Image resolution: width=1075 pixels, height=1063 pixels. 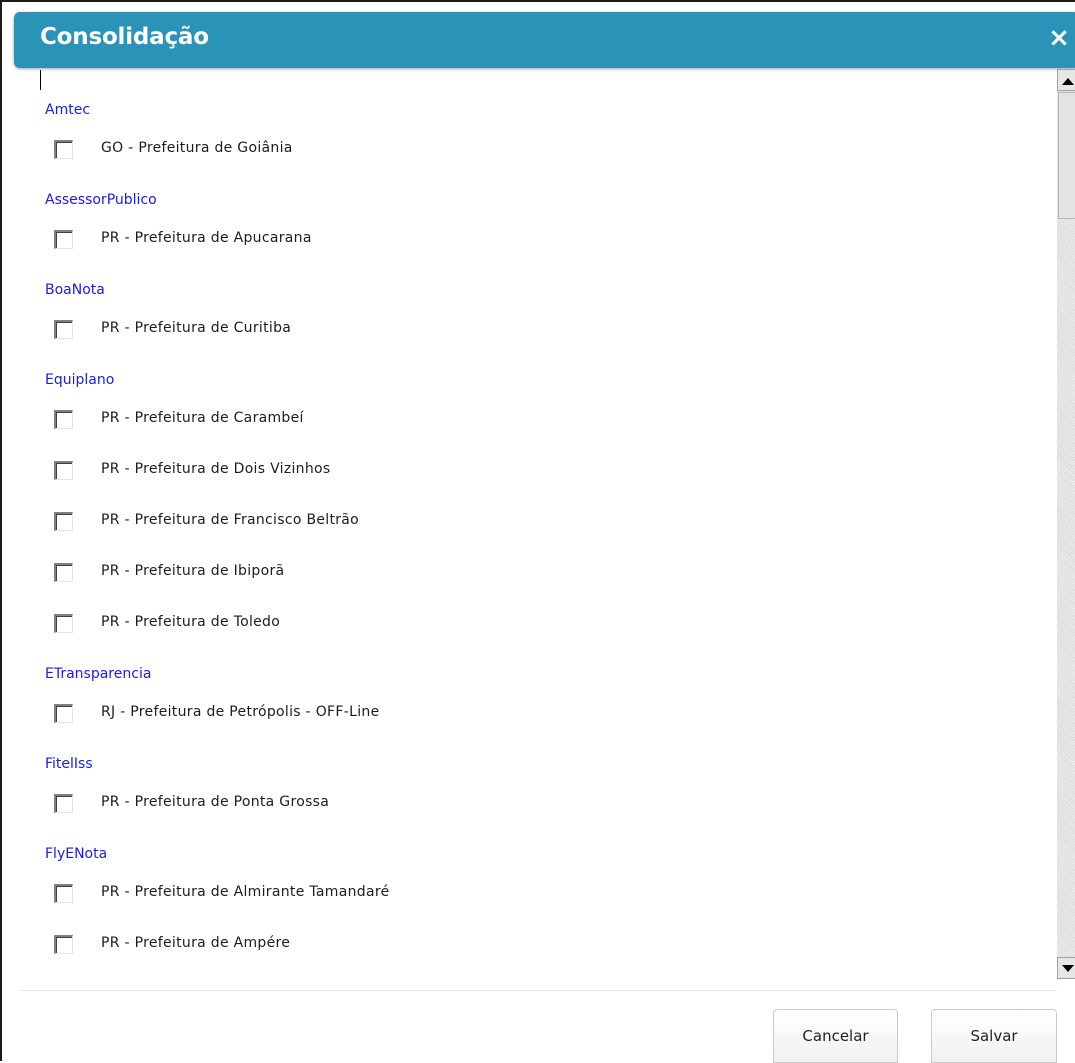 I want to click on group-label: Equiplano, so click(x=80, y=380).